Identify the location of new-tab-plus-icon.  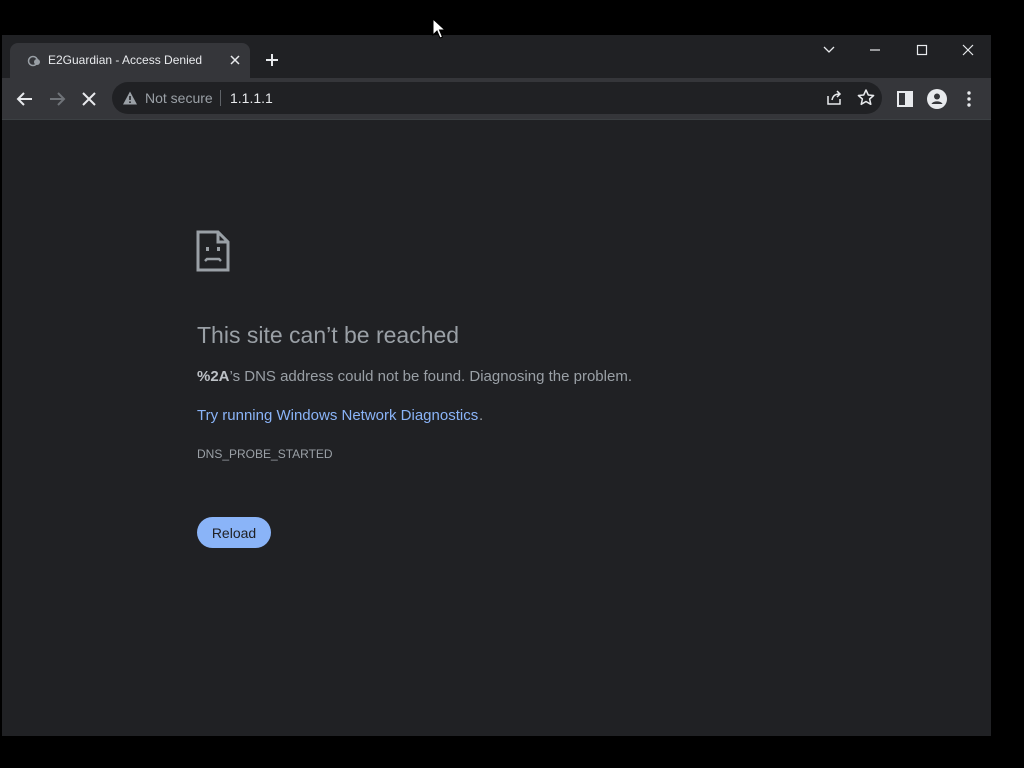
(272, 60).